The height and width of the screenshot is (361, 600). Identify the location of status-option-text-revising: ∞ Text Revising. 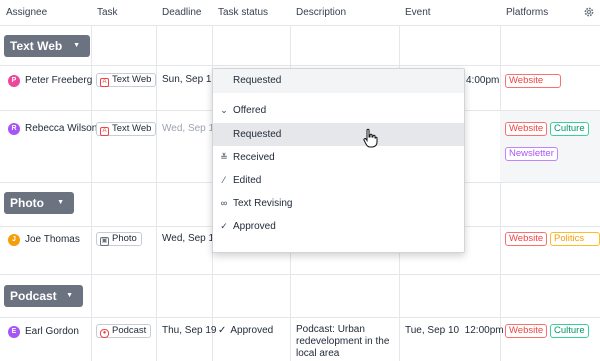
(338, 203).